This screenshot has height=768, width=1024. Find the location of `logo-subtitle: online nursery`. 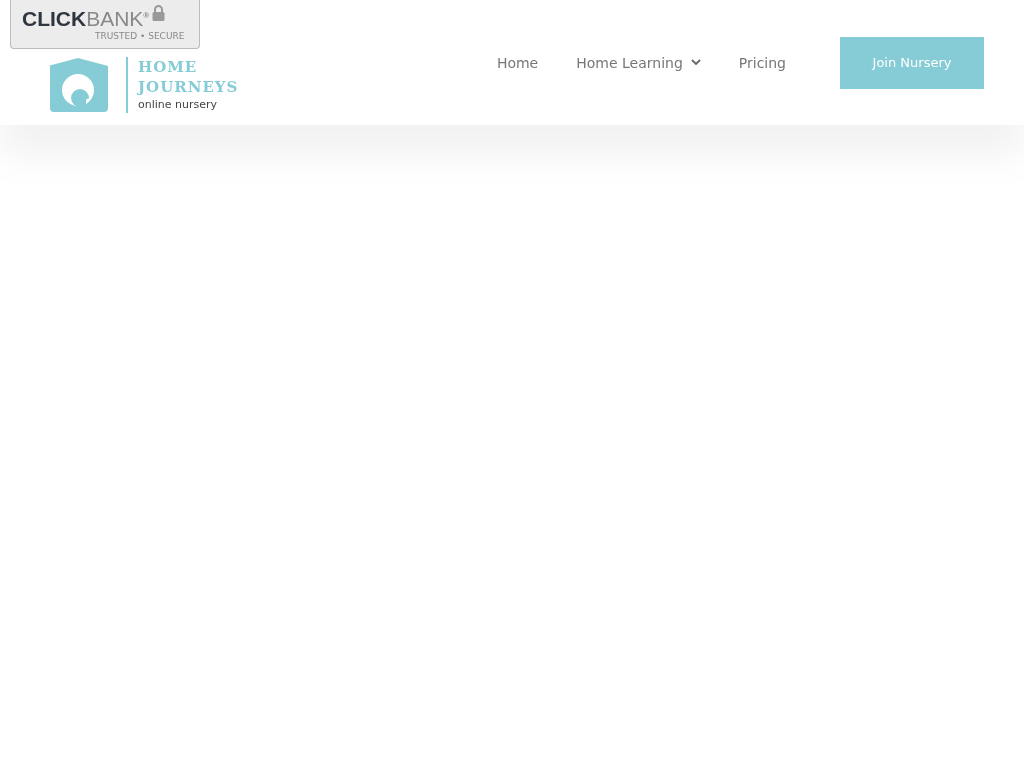

logo-subtitle: online nursery is located at coordinates (178, 104).